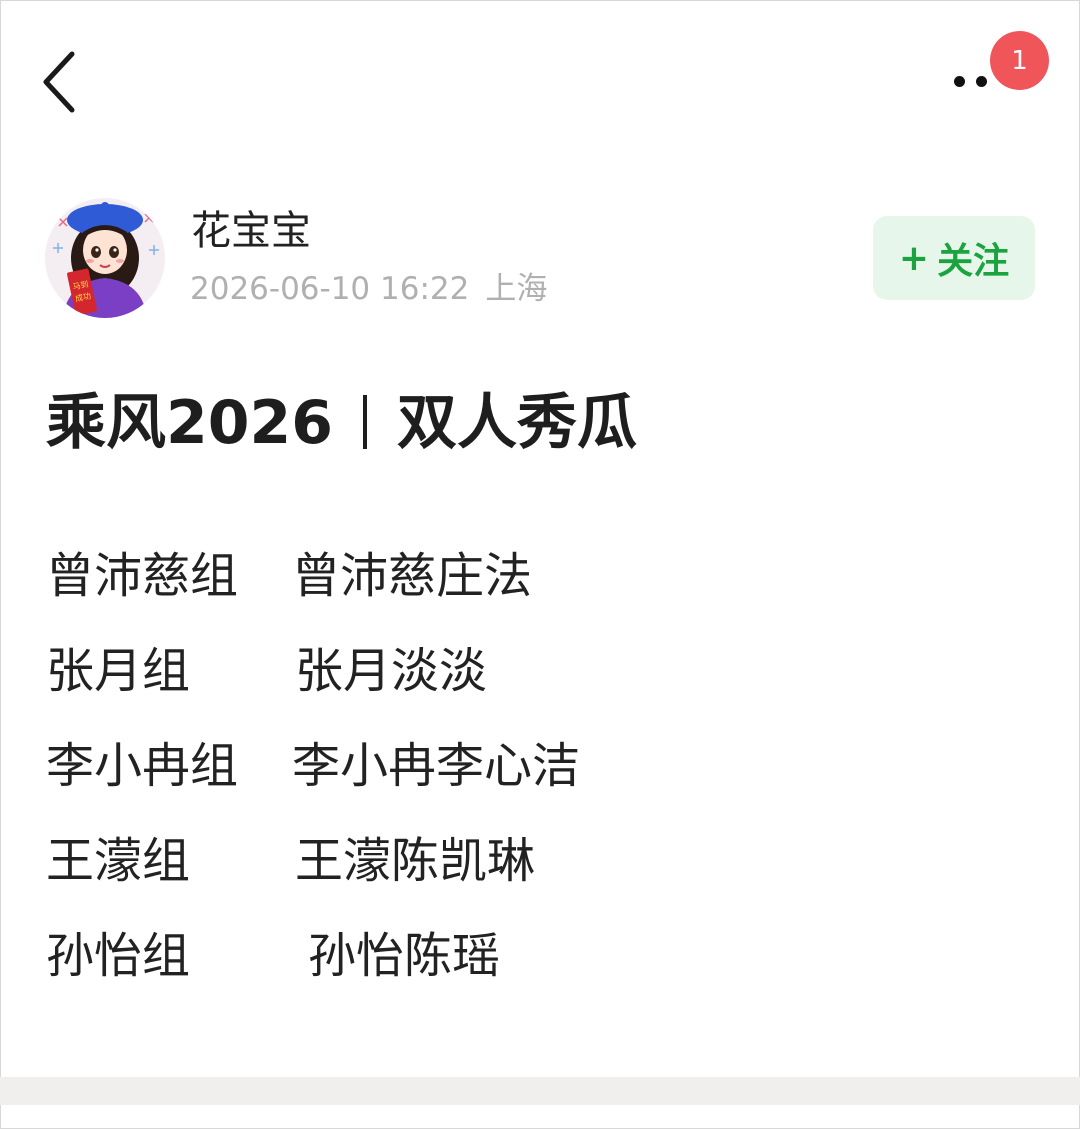 This screenshot has height=1129, width=1080. What do you see at coordinates (330, 289) in the screenshot?
I see `post-date: 2026-06-10 16:22` at bounding box center [330, 289].